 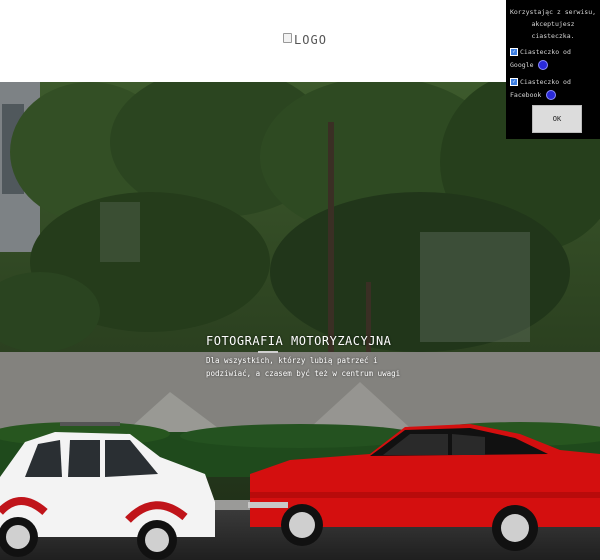 I want to click on site-logo: LOGO, so click(x=305, y=40).